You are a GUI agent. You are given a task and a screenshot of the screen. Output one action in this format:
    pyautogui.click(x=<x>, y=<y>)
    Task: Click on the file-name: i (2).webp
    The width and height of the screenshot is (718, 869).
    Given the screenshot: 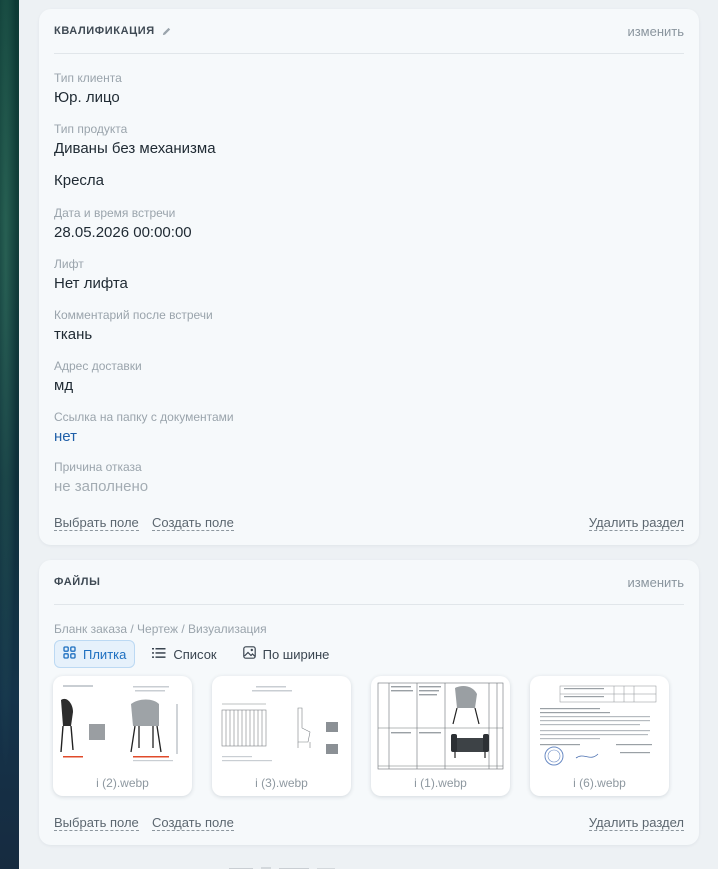 What is the action you would take?
    pyautogui.click(x=122, y=783)
    